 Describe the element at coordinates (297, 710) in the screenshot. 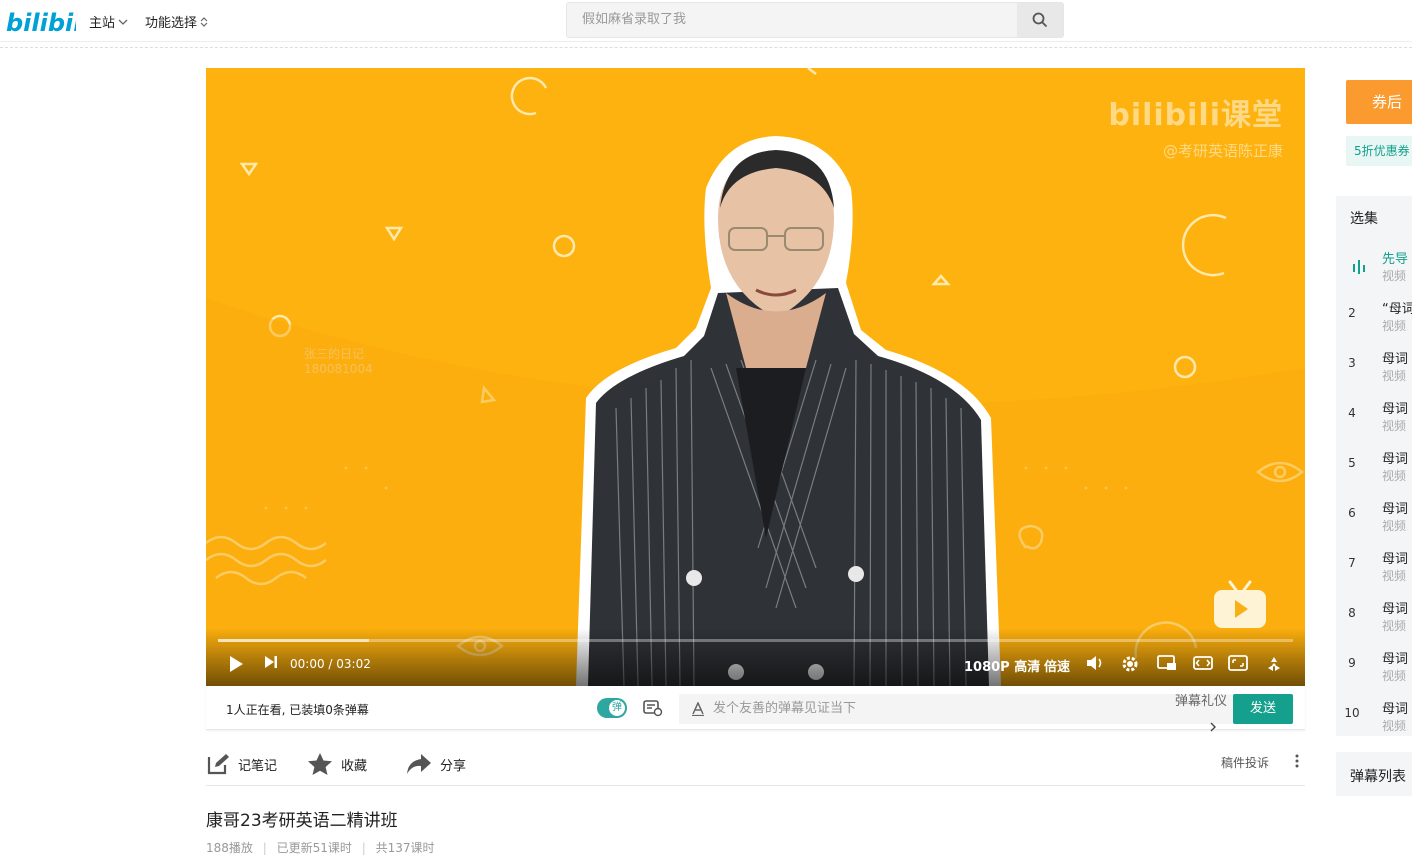

I see `viewers-count: 1人正在看, 已装填0条弹幕` at that location.